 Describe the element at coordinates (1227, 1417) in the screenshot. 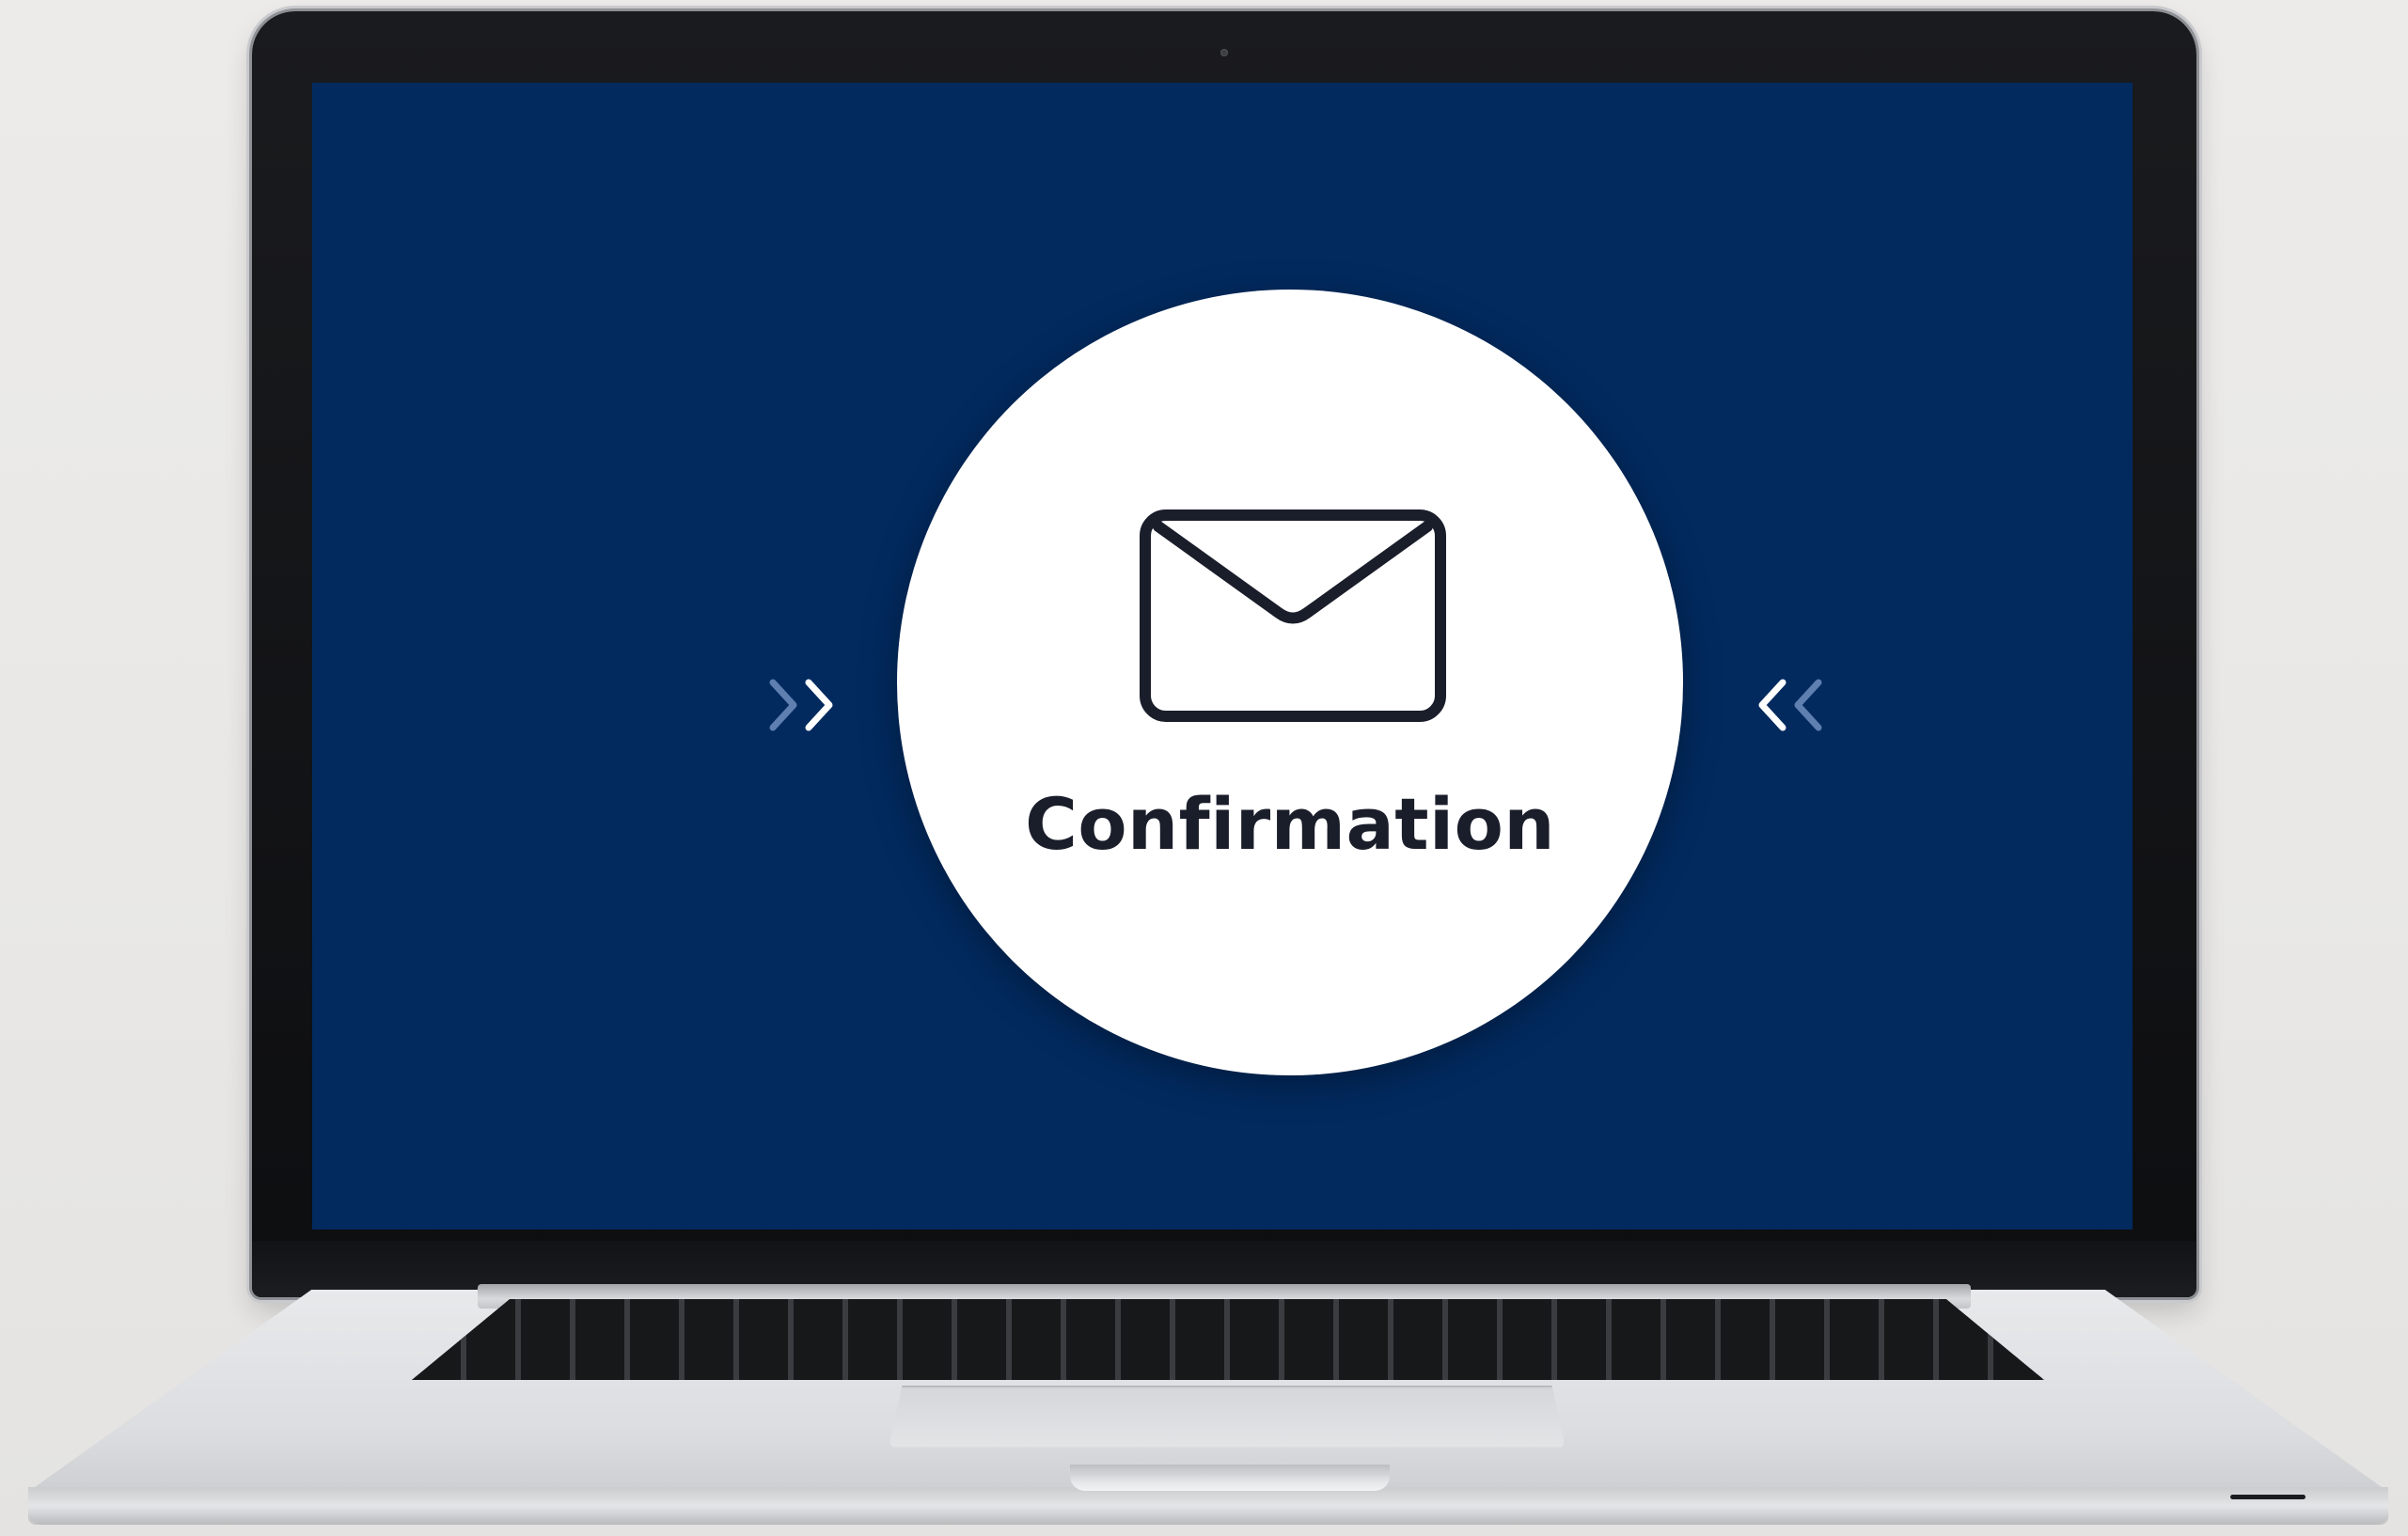

I see `trackpad` at that location.